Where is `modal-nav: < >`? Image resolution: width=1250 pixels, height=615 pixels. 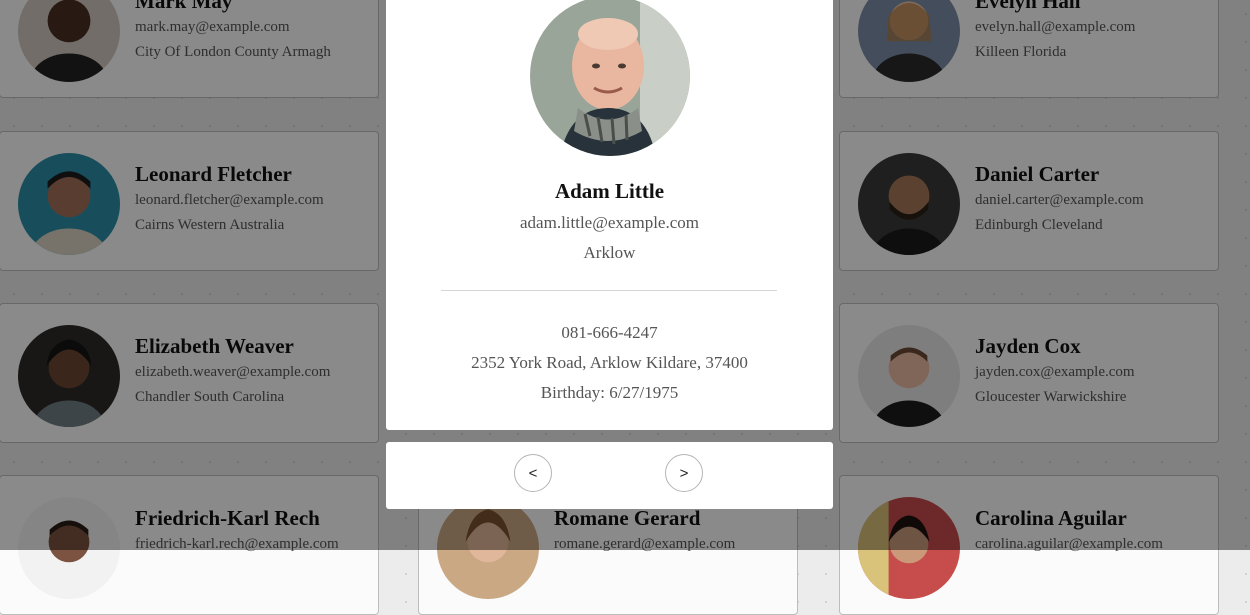
modal-nav: < > is located at coordinates (609, 475).